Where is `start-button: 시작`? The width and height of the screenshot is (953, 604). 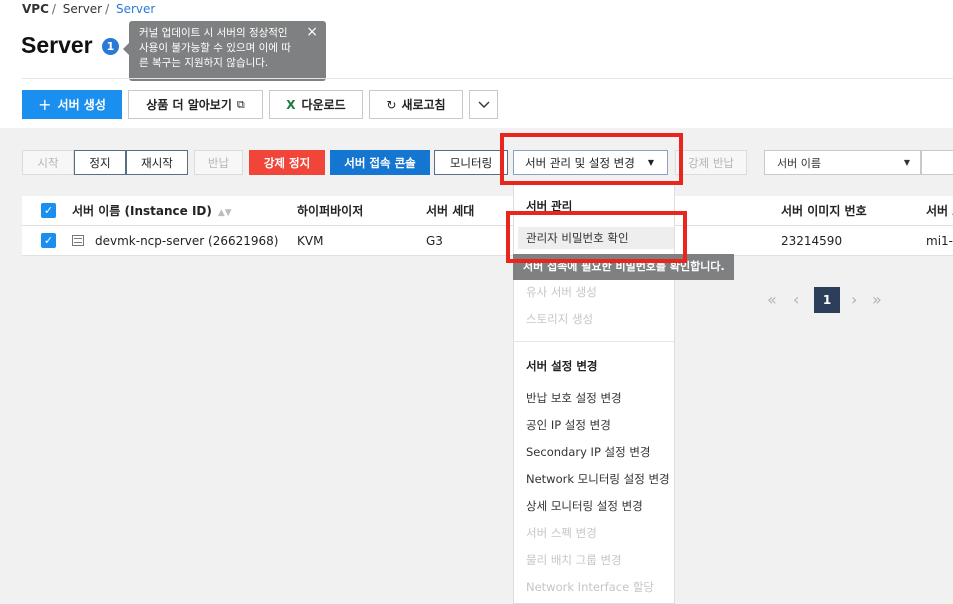 start-button: 시작 is located at coordinates (48, 162).